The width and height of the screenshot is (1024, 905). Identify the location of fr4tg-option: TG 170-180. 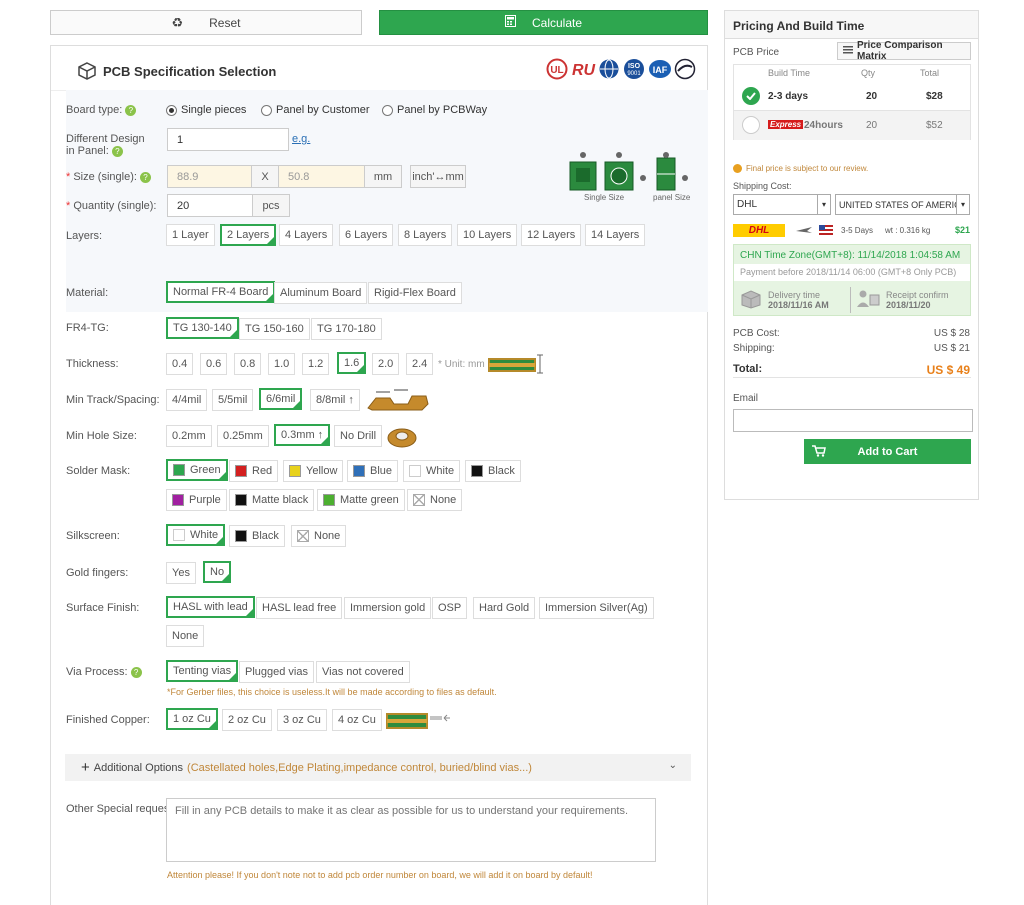
(346, 329).